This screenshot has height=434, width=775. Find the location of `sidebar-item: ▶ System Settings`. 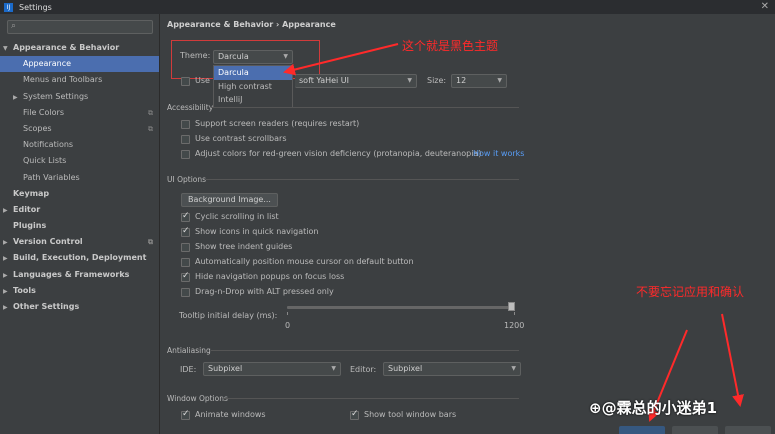

sidebar-item: ▶ System Settings is located at coordinates (79, 97).